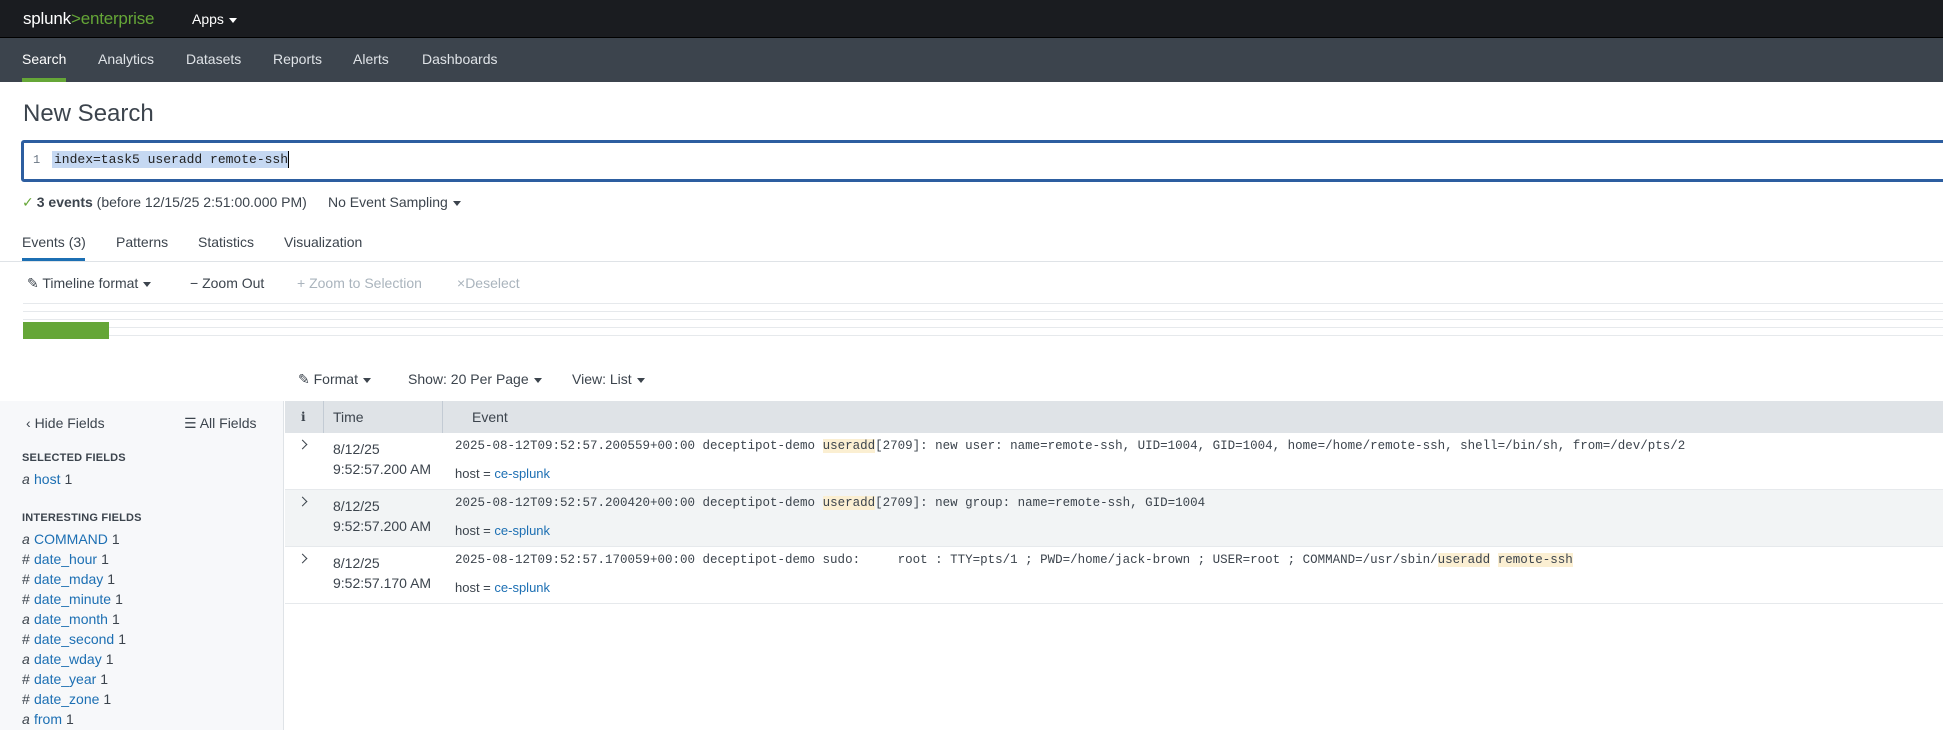 This screenshot has width=1943, height=730. Describe the element at coordinates (297, 59) in the screenshot. I see `nav-reports: Reports` at that location.